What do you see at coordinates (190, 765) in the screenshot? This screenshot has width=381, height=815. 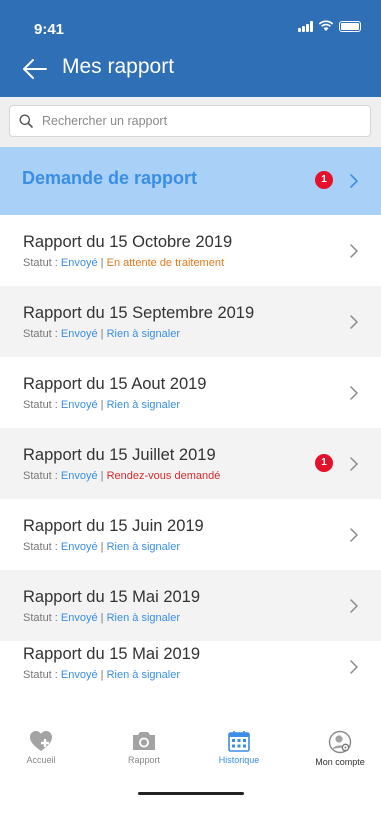 I see `tab-bar: Accueil Rapport Historique Mon compte` at bounding box center [190, 765].